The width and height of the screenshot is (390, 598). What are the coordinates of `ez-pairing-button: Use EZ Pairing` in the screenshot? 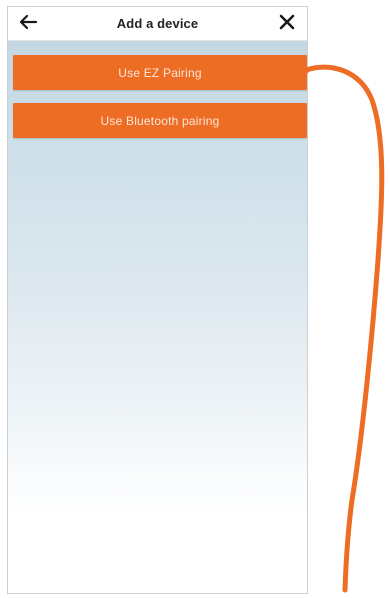 It's located at (160, 72).